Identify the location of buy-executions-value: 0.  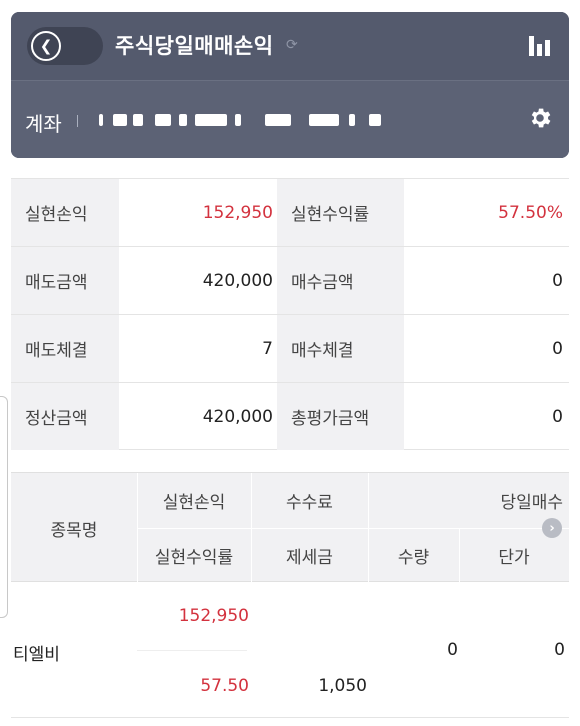
(557, 348).